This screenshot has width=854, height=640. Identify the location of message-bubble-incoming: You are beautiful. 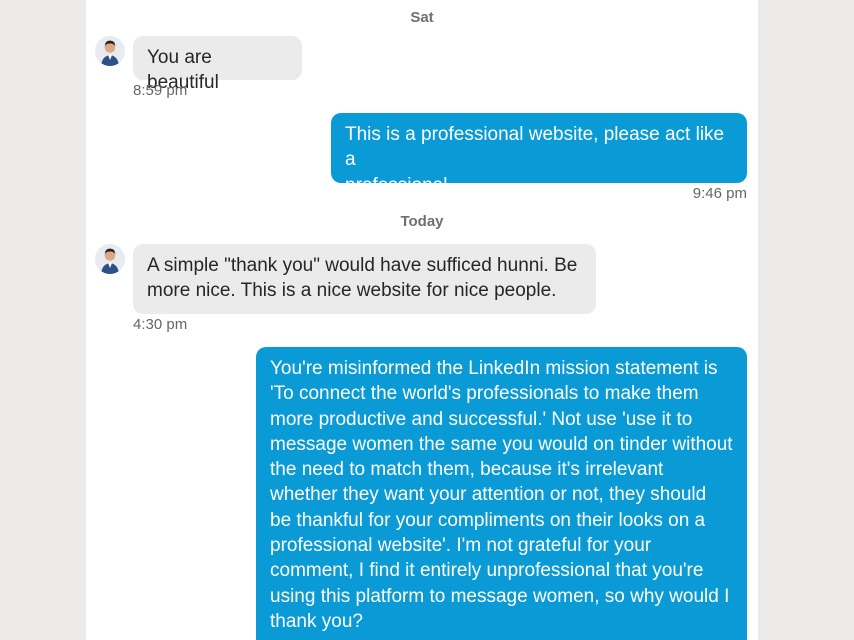
(217, 64).